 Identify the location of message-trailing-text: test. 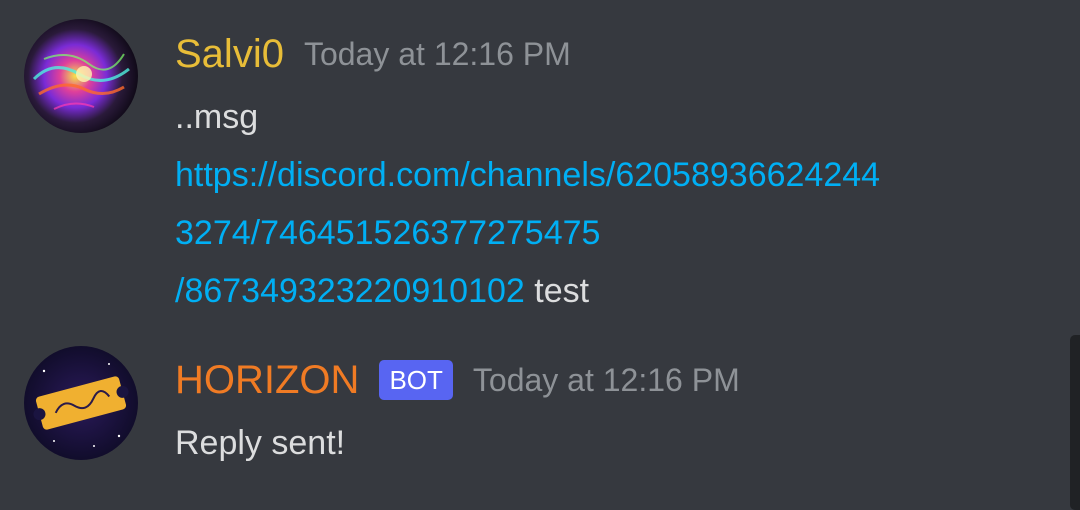
(557, 291).